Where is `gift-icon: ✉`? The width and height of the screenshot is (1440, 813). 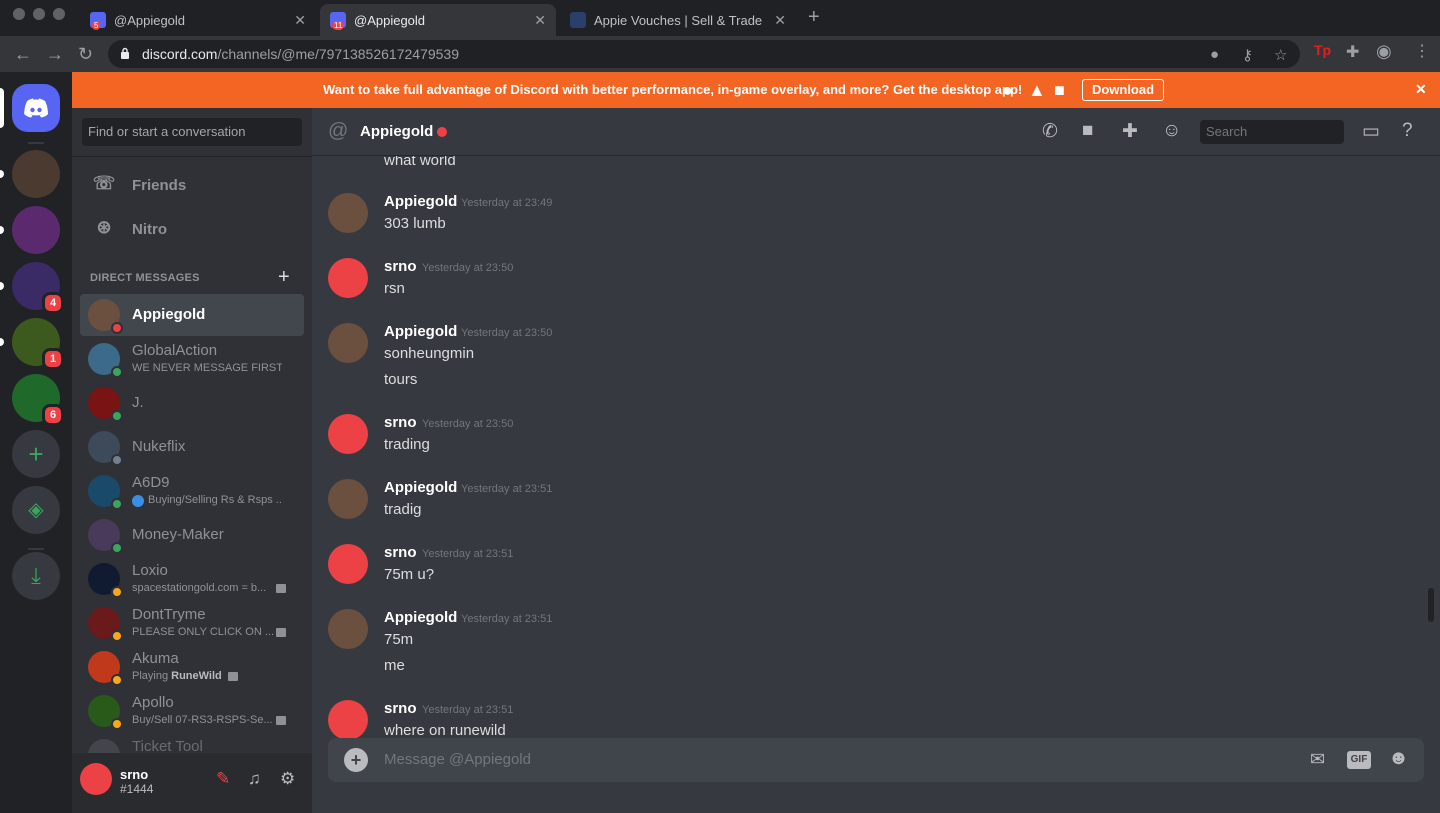 gift-icon: ✉ is located at coordinates (1317, 759).